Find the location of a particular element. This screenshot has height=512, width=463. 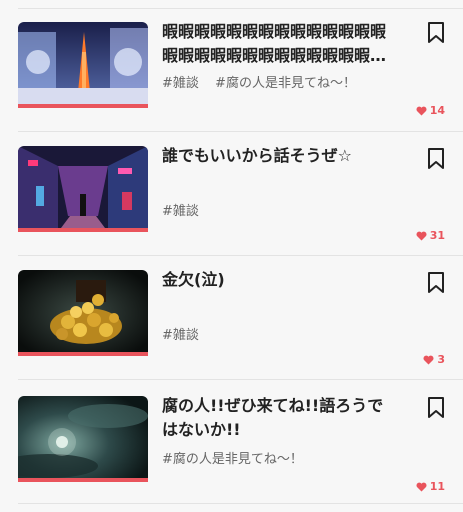

like-count: 14 is located at coordinates (430, 110).